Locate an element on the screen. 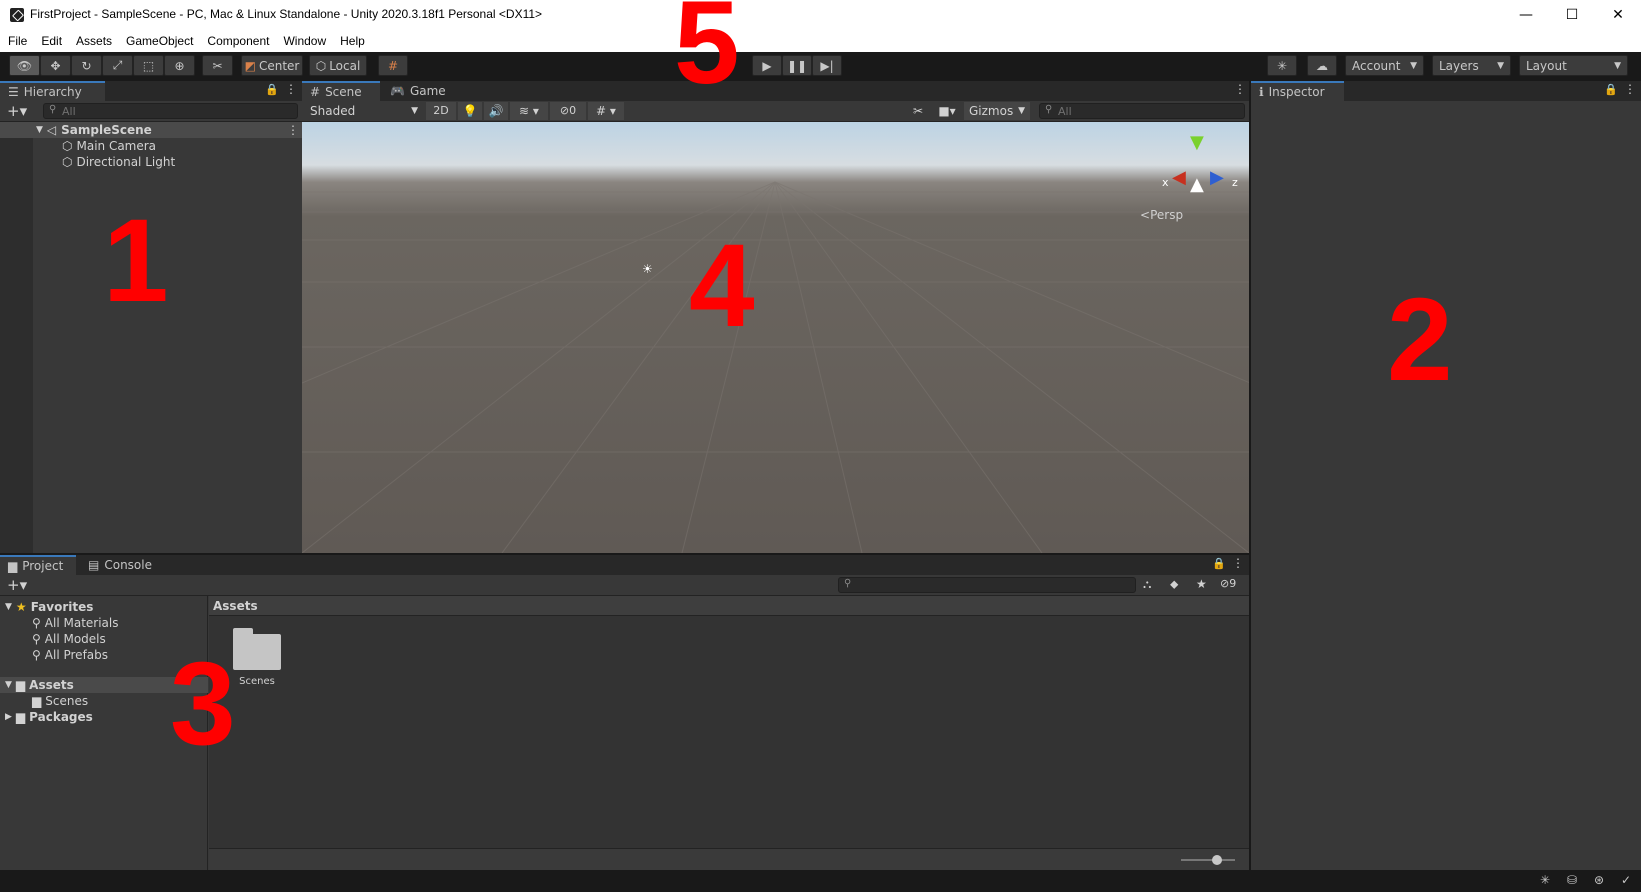 This screenshot has width=1641, height=892. asset-folder-label: Scenes is located at coordinates (257, 681).